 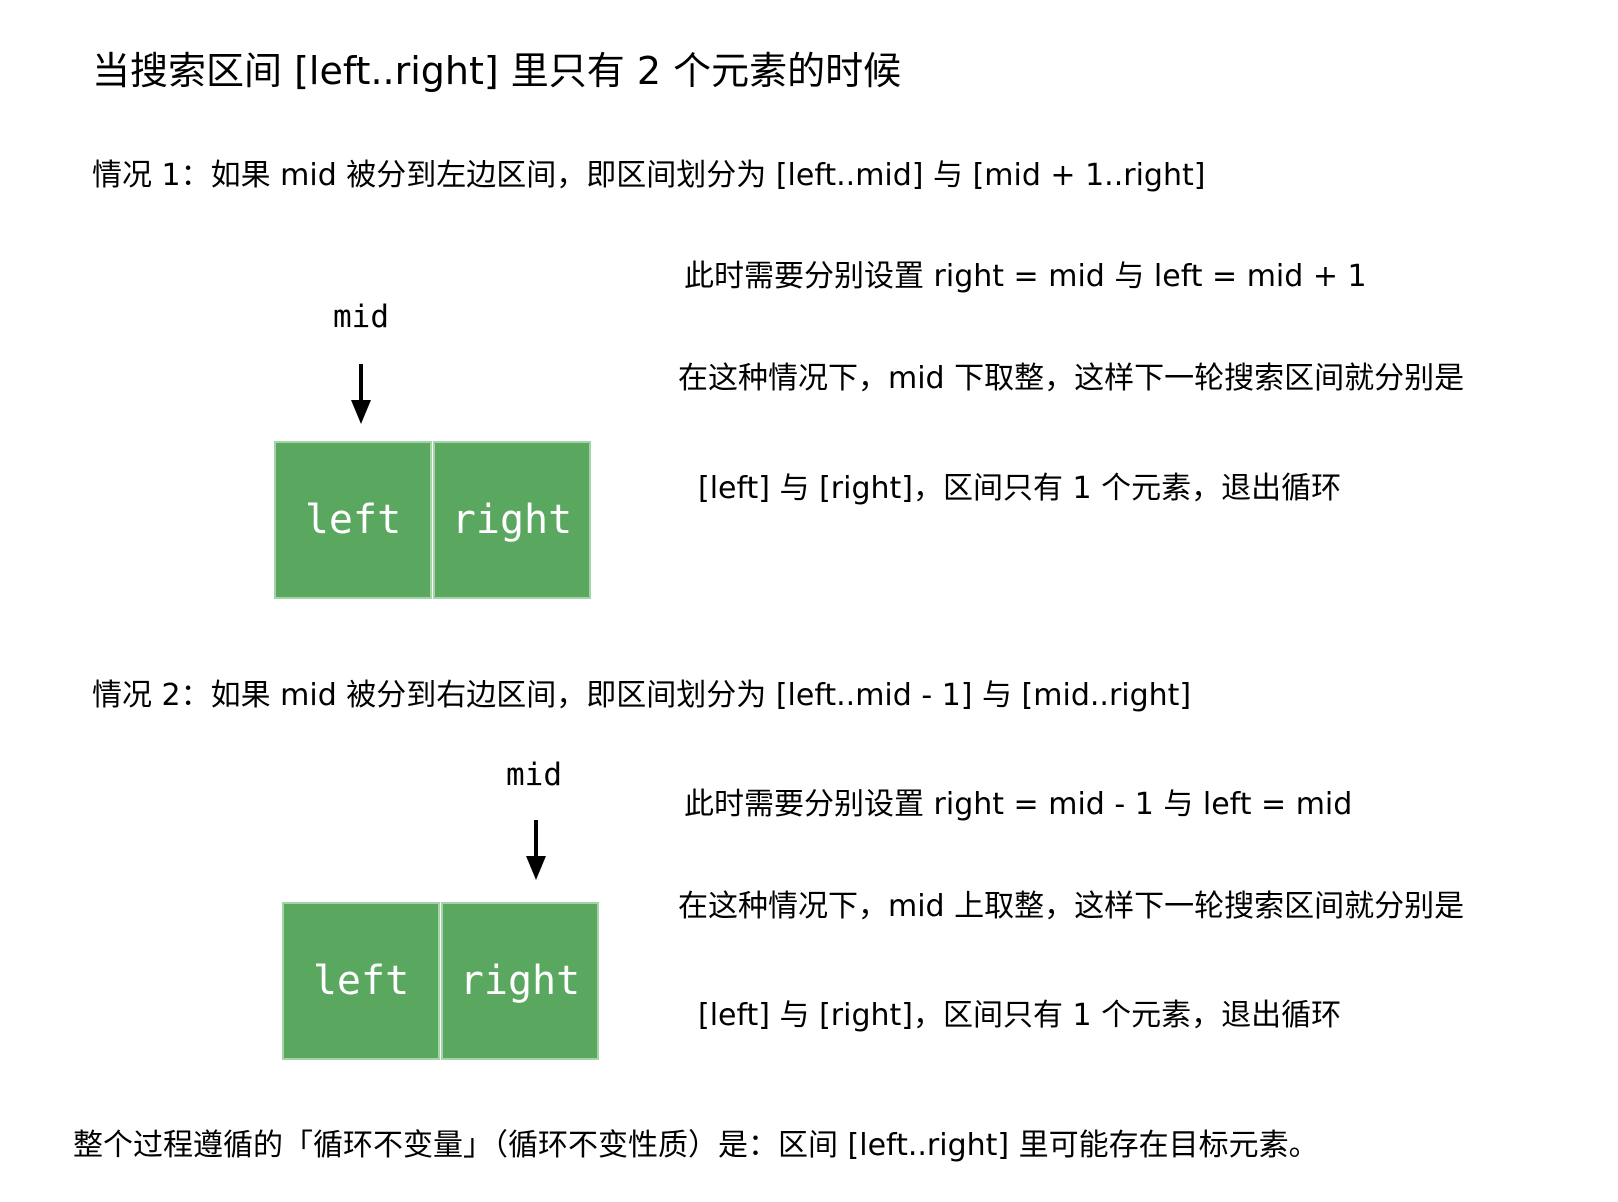 I want to click on case1-line-1: 此时需要分别设置 right = mid 与 left = mid + 1, so click(x=1025, y=276).